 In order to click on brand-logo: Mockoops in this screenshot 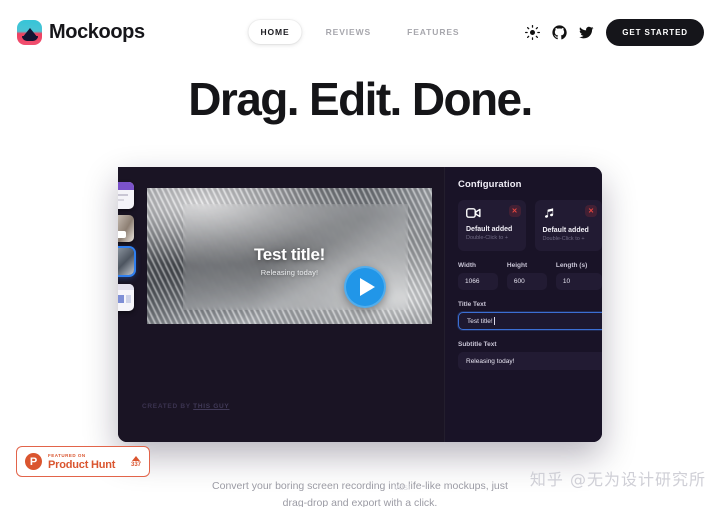, I will do `click(81, 32)`.